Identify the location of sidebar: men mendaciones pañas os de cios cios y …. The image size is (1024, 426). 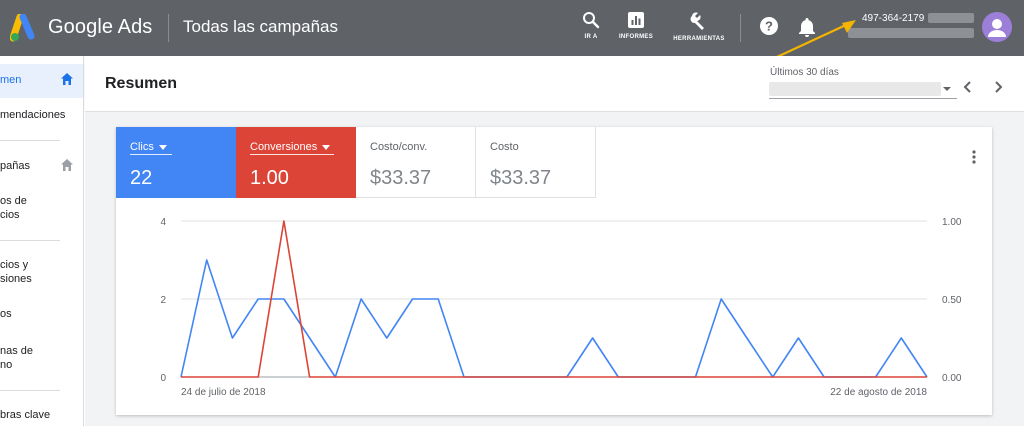
(42, 241).